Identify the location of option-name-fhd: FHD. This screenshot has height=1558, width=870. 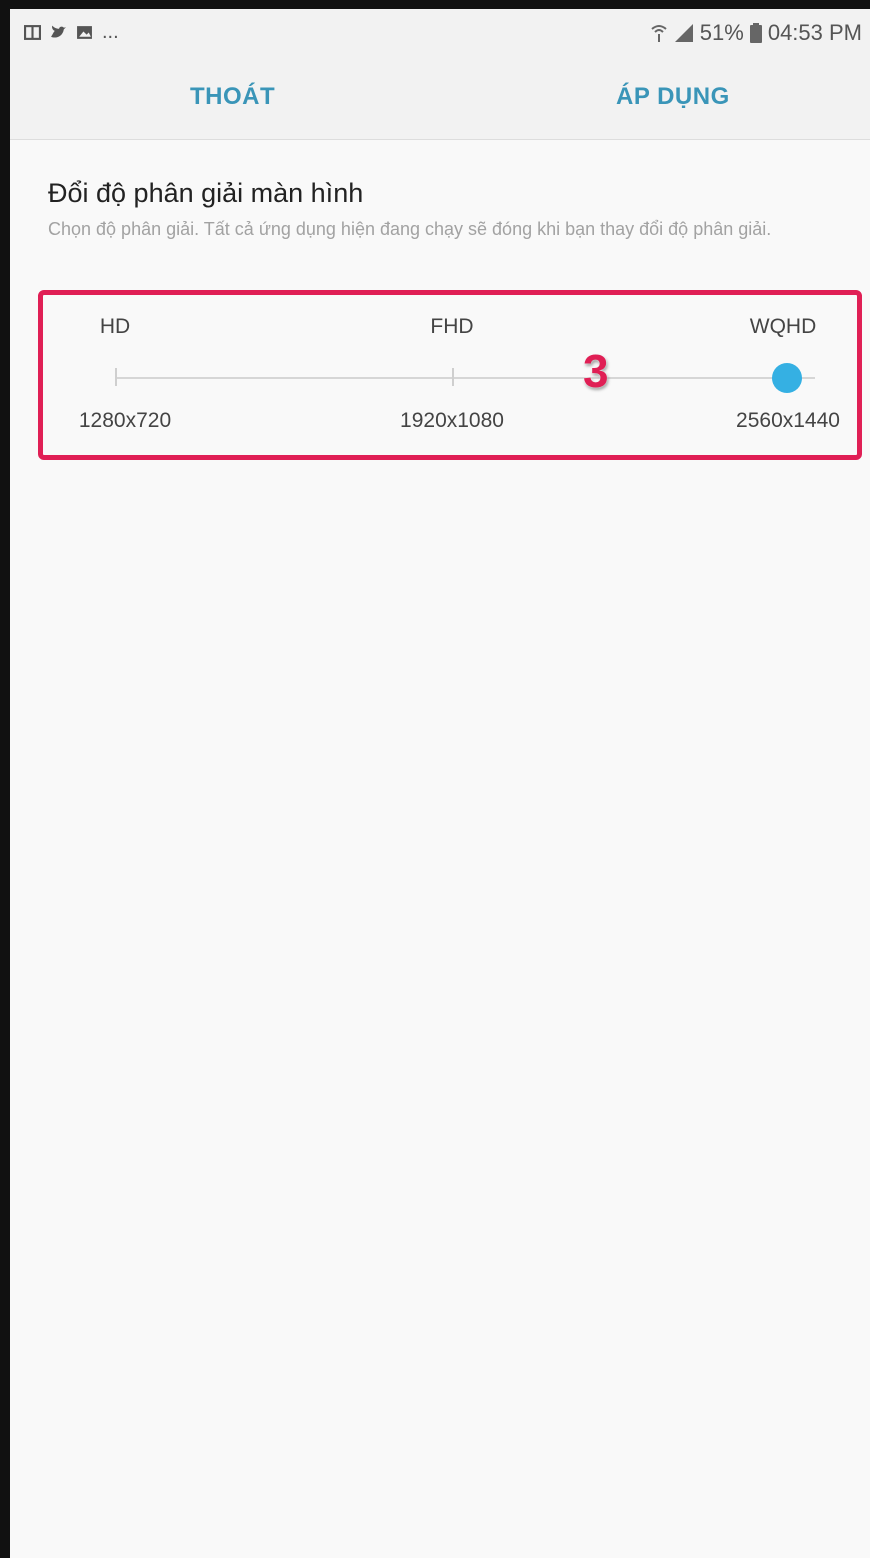
(451, 327).